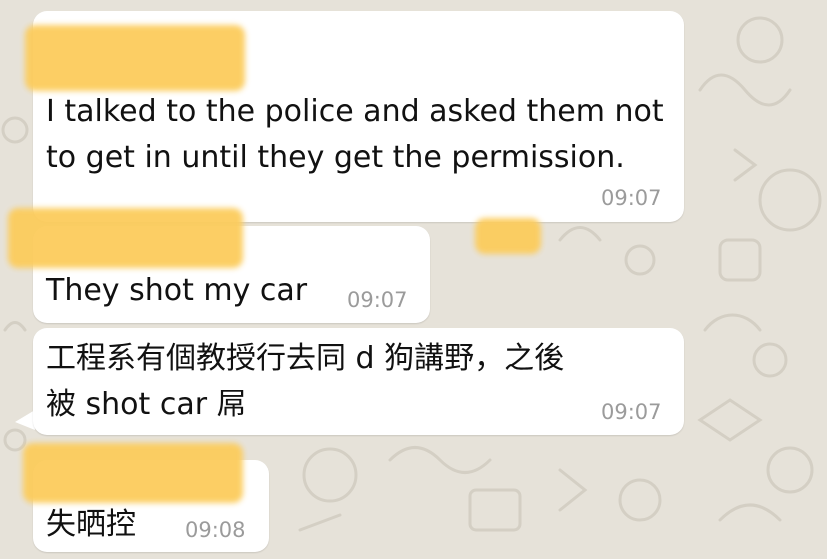  Describe the element at coordinates (508, 236) in the screenshot. I see `redacted-mark` at that location.